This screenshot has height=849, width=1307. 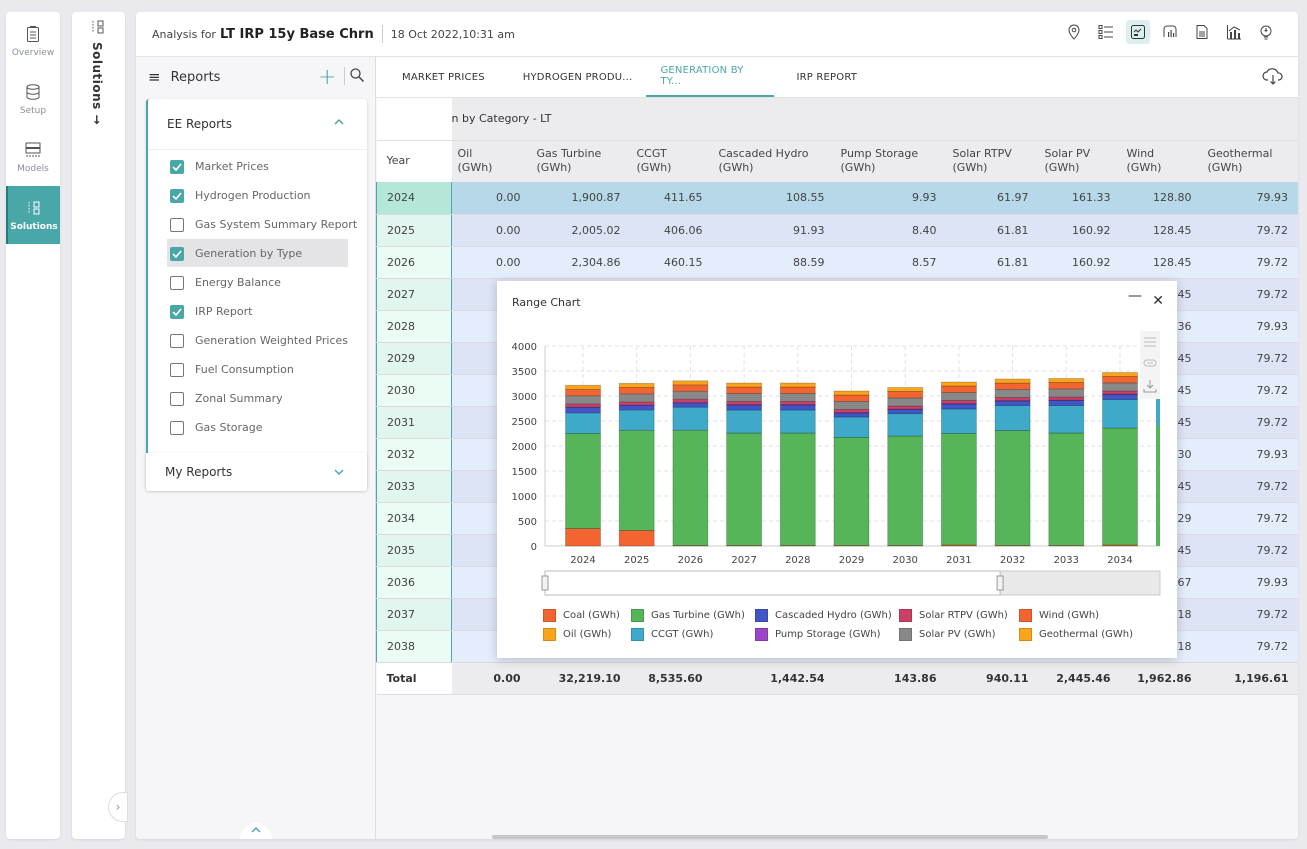 I want to click on year-cell: 2037, so click(x=414, y=614).